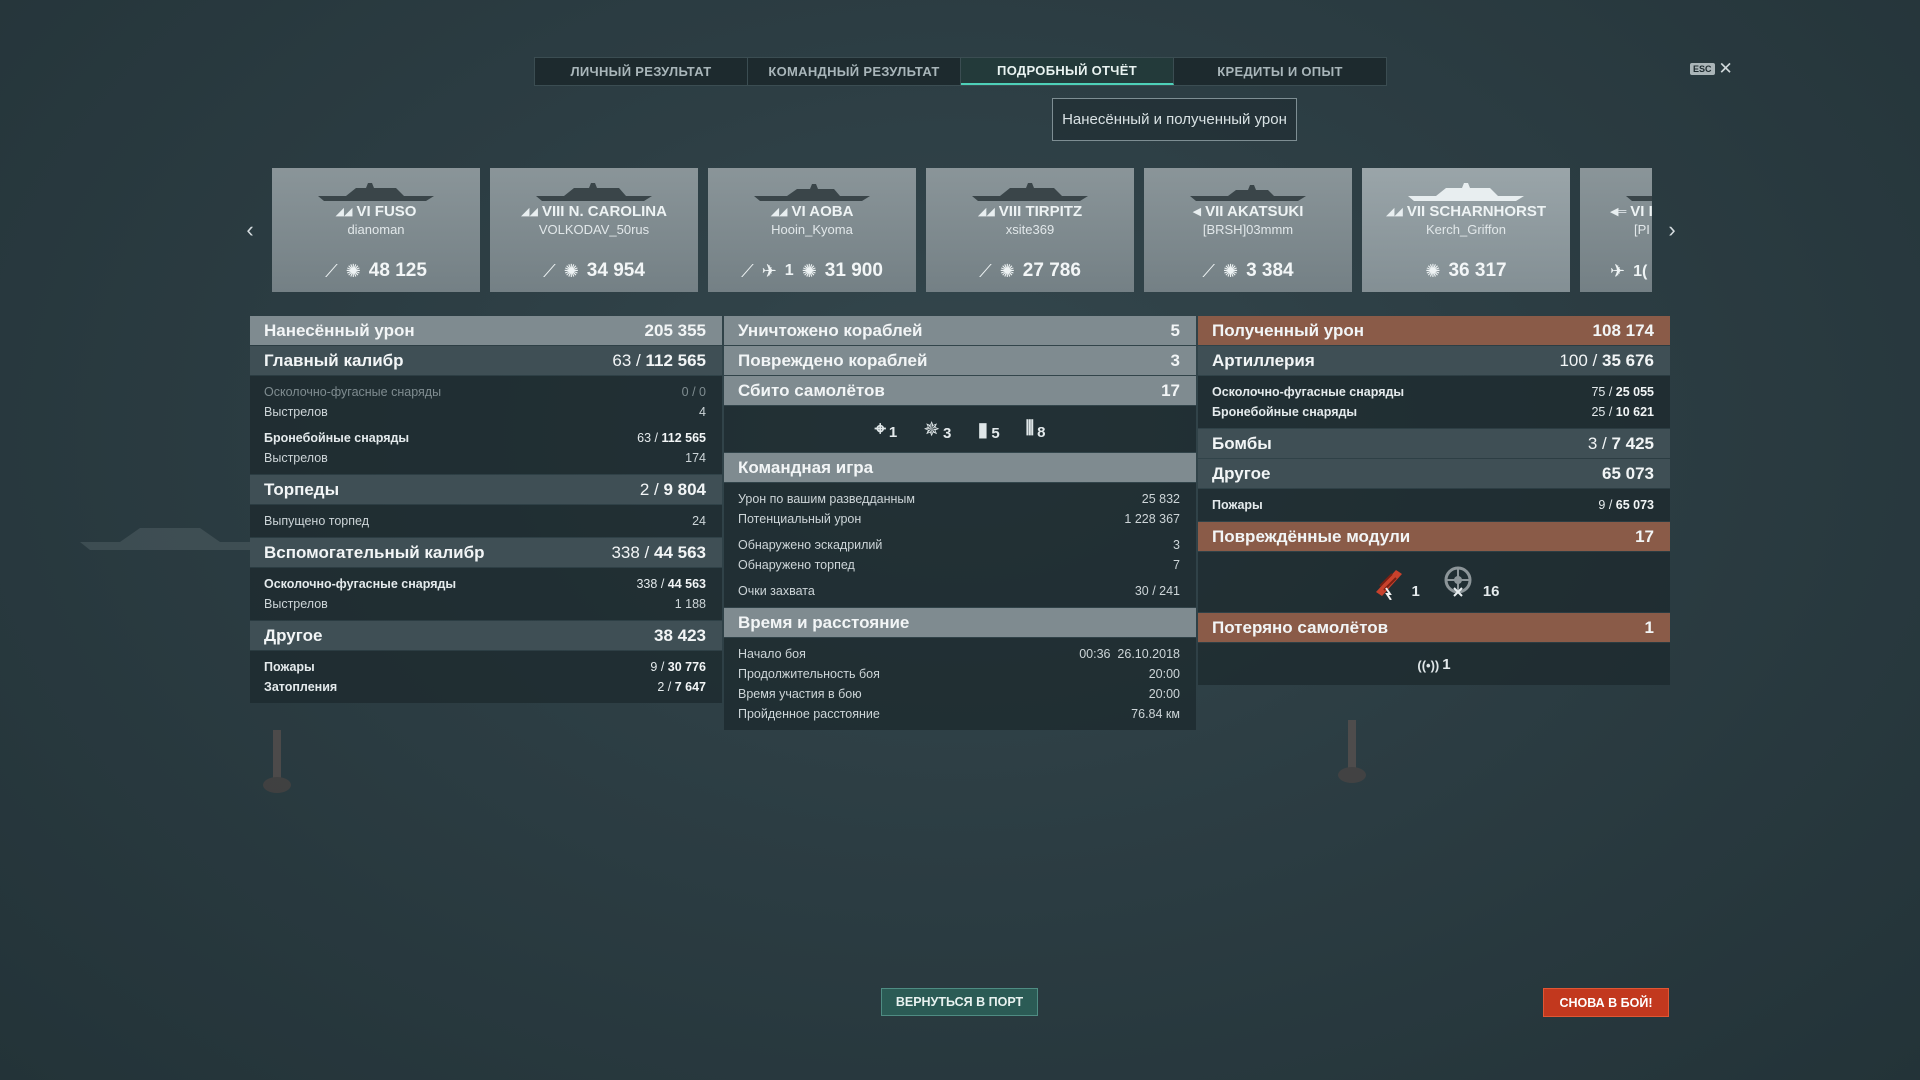  I want to click on stat-row: Выпущено торпед 24, so click(485, 521).